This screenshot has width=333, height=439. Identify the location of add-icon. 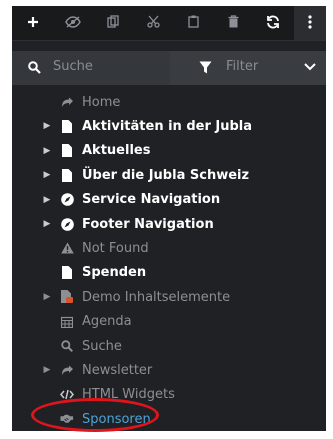
(33, 23).